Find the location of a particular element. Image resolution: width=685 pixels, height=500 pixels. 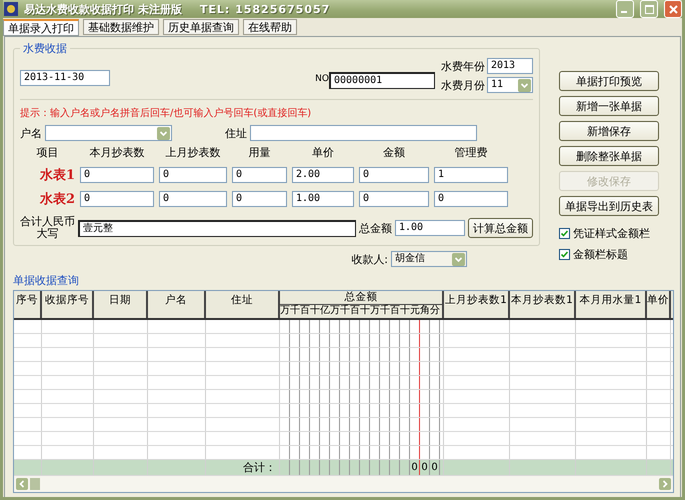

month-label: 水费月份 is located at coordinates (463, 85).